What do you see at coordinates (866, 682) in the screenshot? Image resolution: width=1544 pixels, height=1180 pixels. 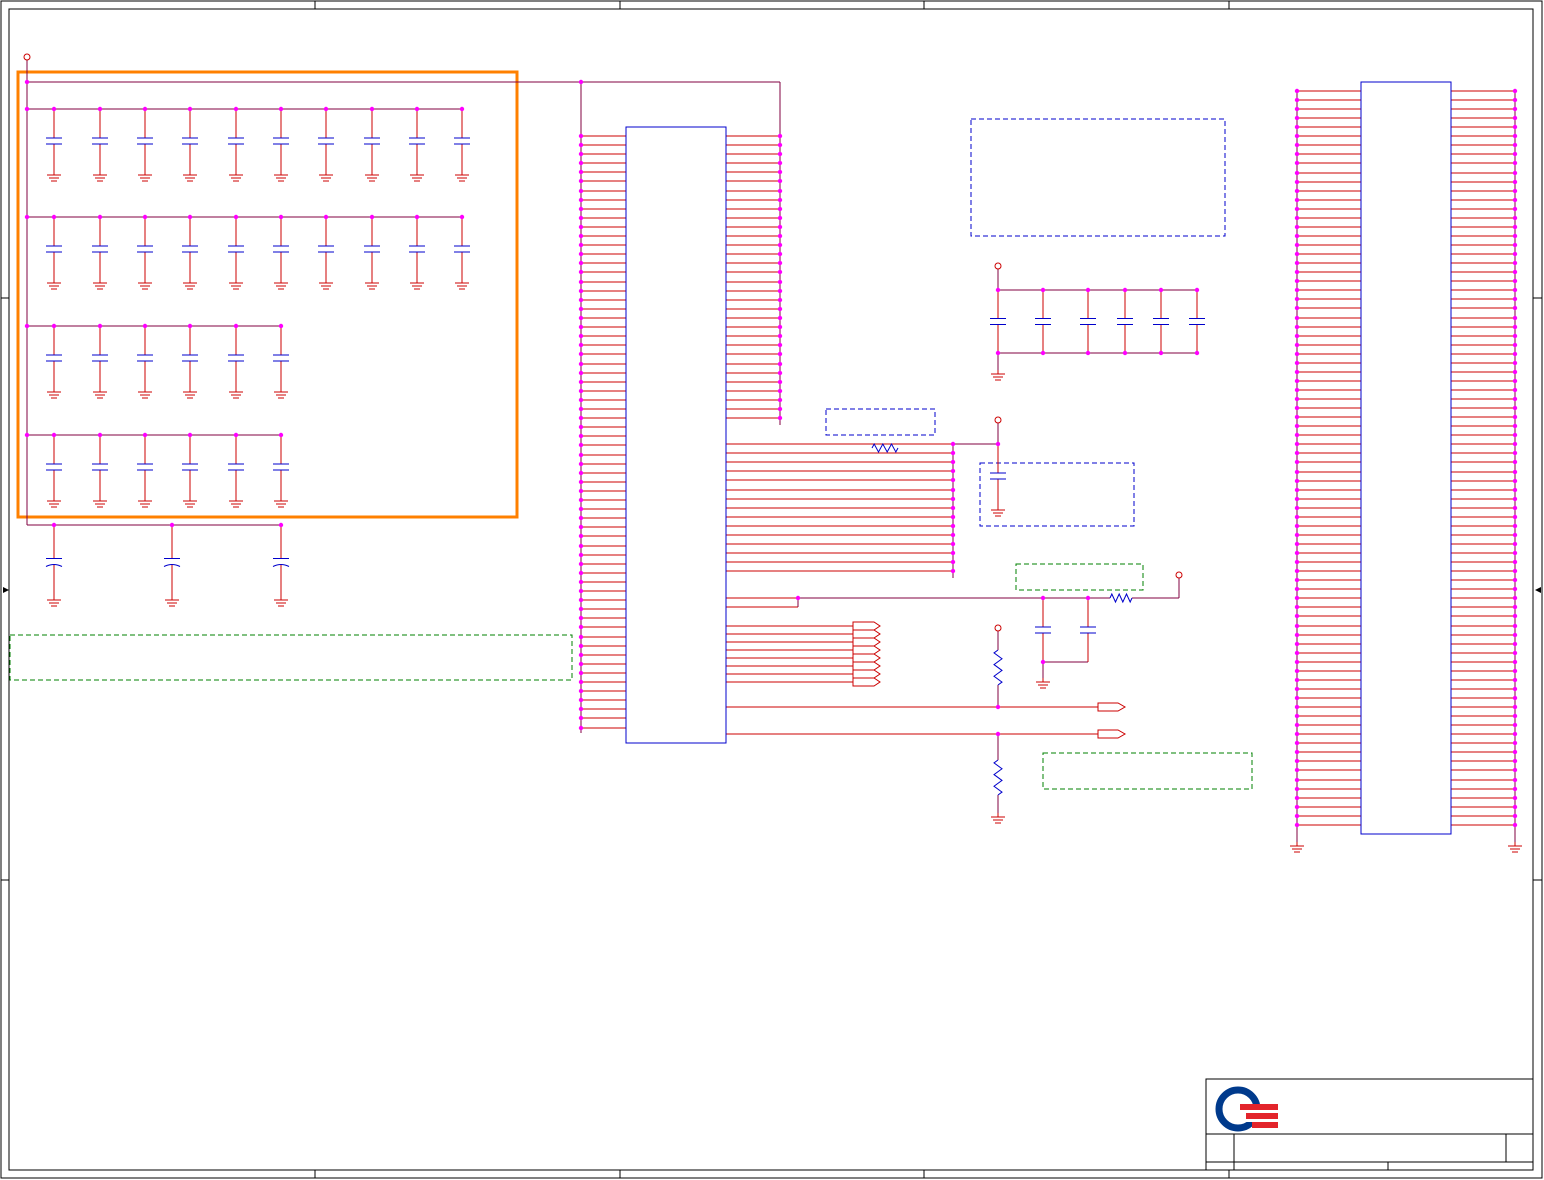 I see `off-page-connector-icon` at bounding box center [866, 682].